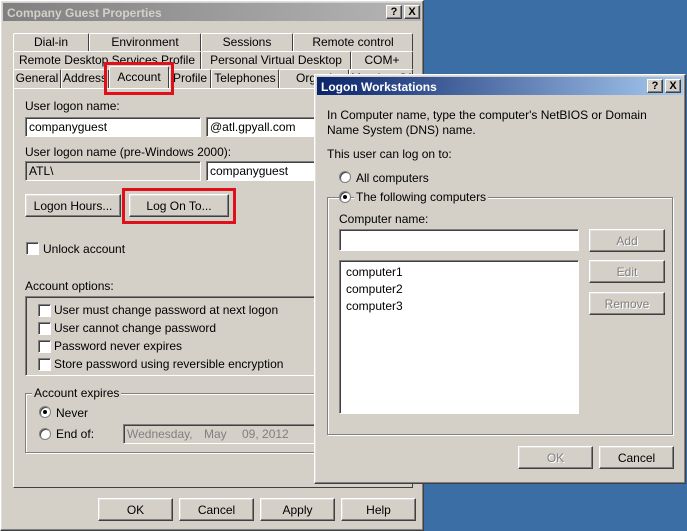  Describe the element at coordinates (44, 328) in the screenshot. I see `option-cannot-change-checkbox` at that location.